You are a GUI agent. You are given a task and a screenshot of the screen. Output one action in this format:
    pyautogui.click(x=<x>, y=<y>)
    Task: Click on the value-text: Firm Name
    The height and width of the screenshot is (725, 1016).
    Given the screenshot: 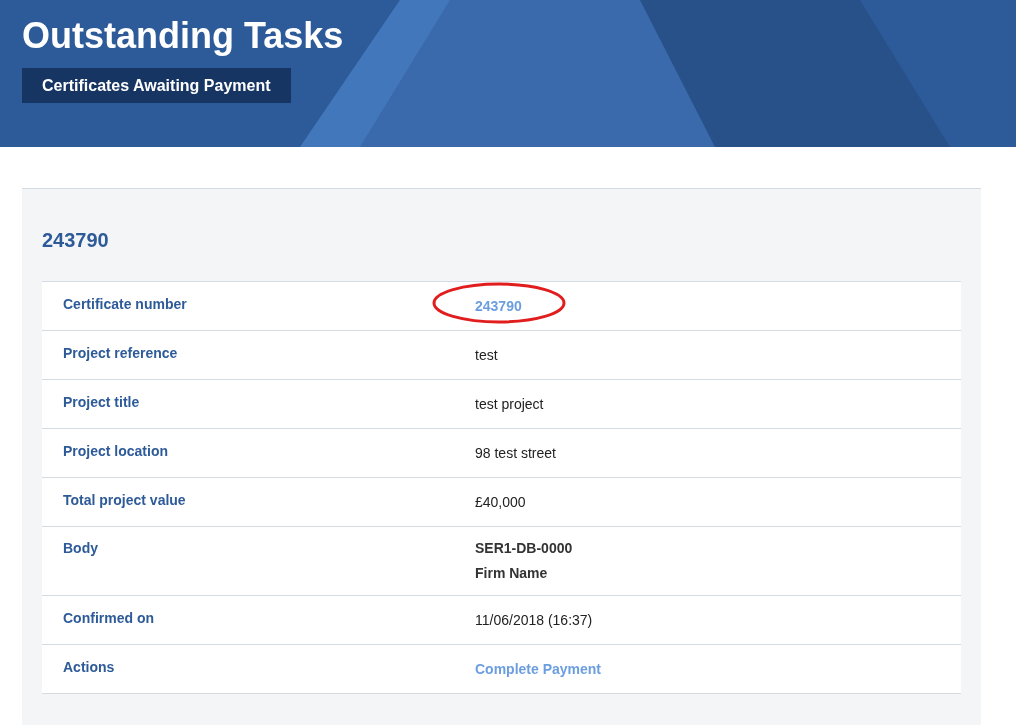 What is the action you would take?
    pyautogui.click(x=512, y=573)
    